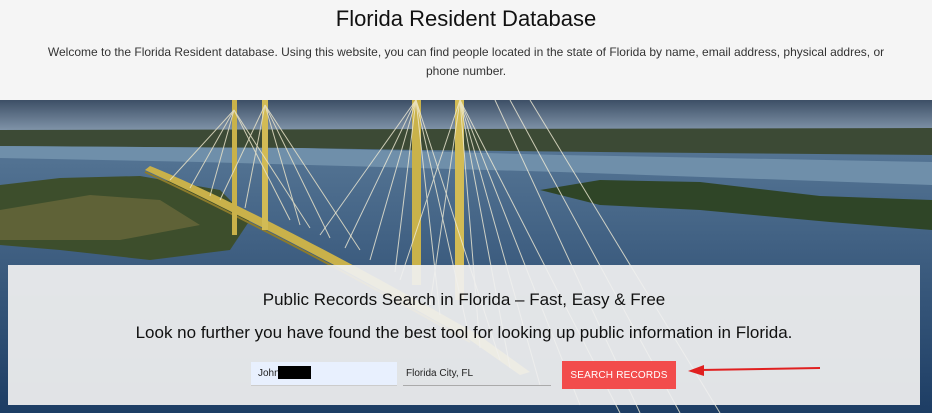 The image size is (932, 413). Describe the element at coordinates (466, 18) in the screenshot. I see `page-title: Florida Resident Database` at that location.